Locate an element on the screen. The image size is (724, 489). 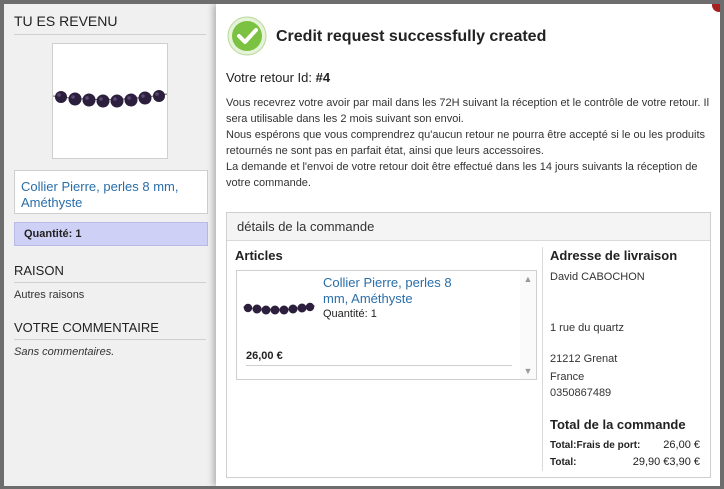
check-circle-icon is located at coordinates (247, 36).